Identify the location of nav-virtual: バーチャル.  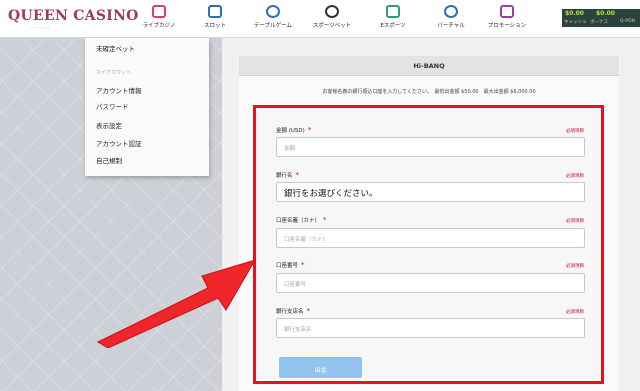
(451, 20).